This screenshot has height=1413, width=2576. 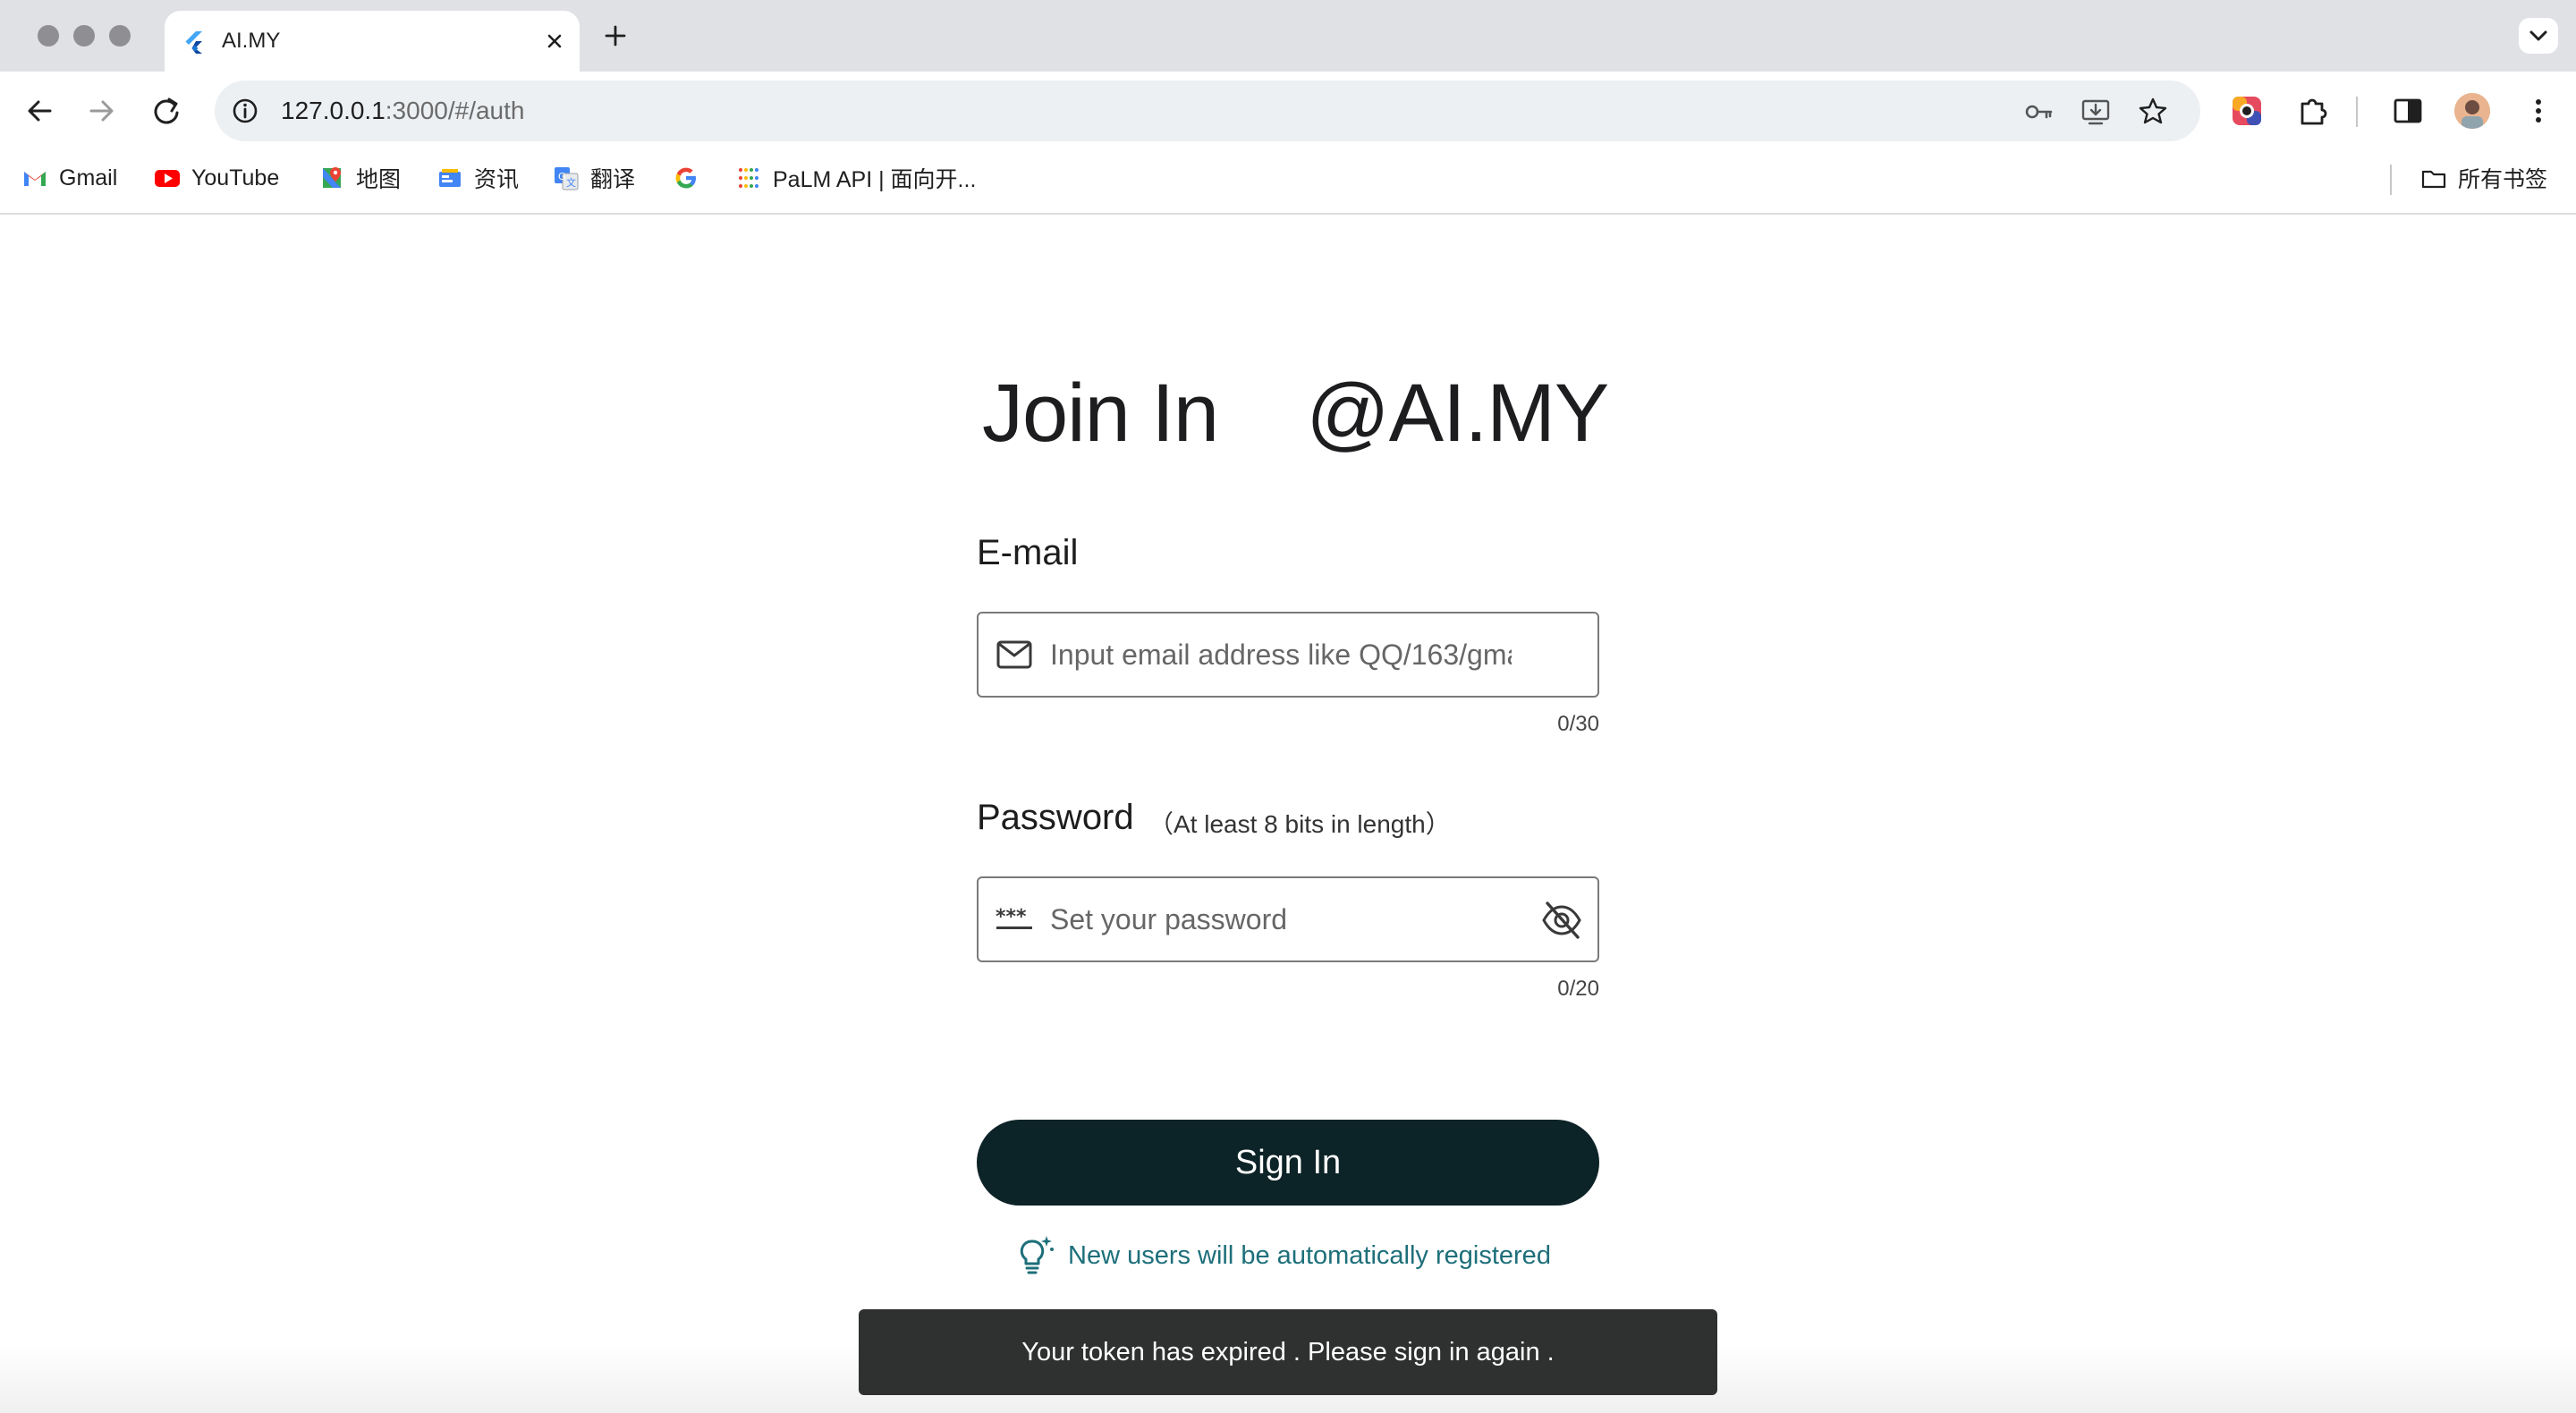 What do you see at coordinates (613, 179) in the screenshot?
I see `bookmark-label: 翻译` at bounding box center [613, 179].